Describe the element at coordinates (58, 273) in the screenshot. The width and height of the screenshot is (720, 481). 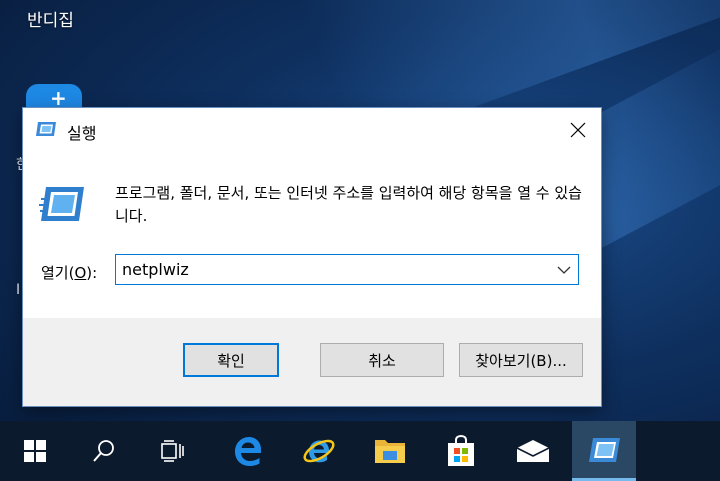
I see `open-label-prefix: 열기(` at that location.